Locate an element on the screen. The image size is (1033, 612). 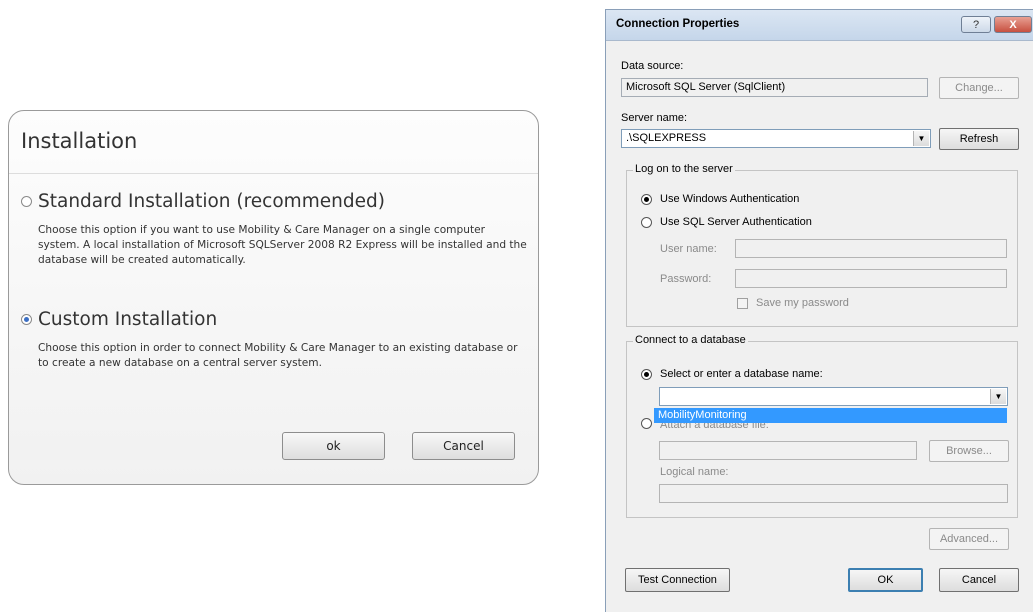
refresh-button: Refresh is located at coordinates (979, 139).